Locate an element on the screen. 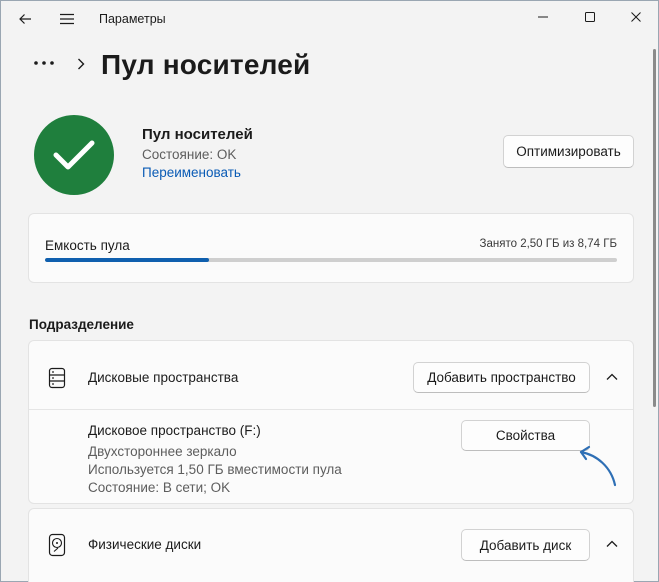  scrollbar is located at coordinates (654, 228).